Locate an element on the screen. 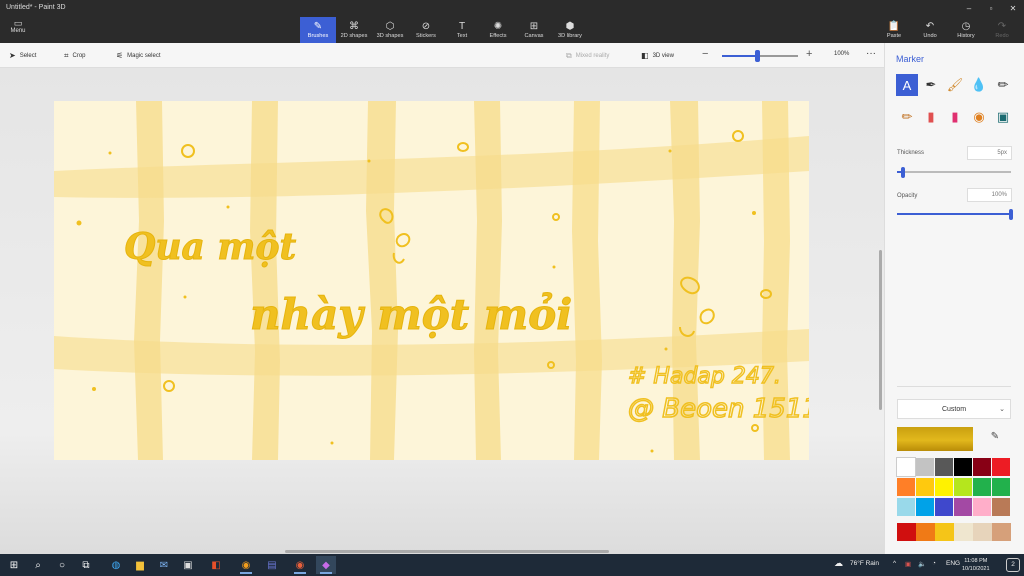 The width and height of the screenshot is (1024, 576). mixed-reality-button: ⧉ Mixed reality is located at coordinates (587, 56).